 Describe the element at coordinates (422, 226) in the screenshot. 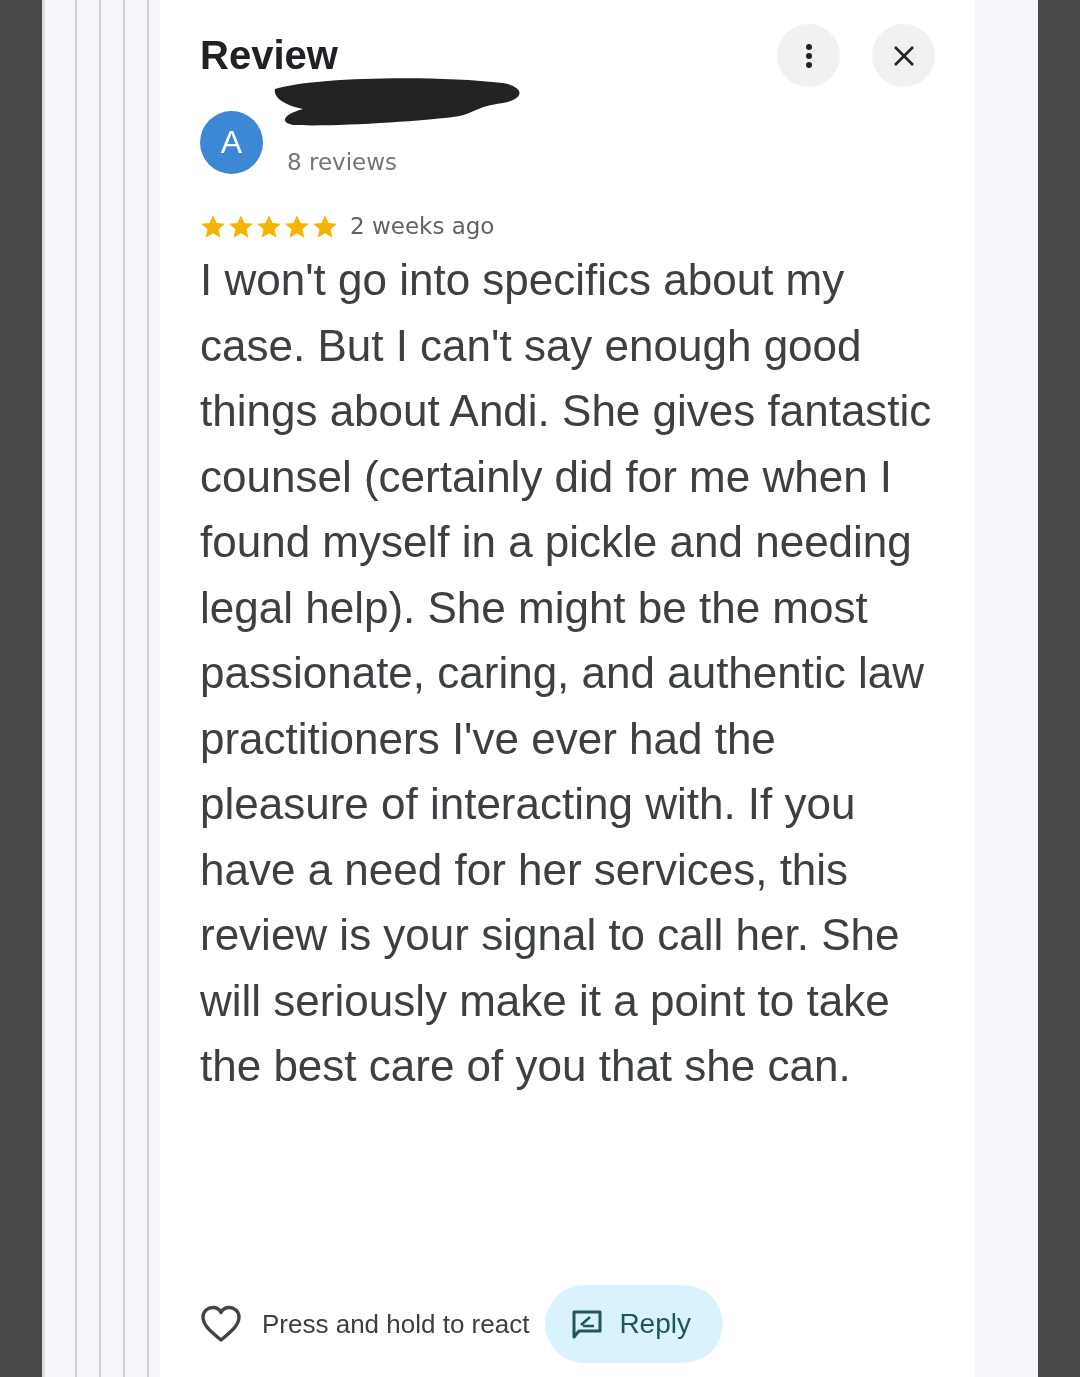

I see `review-time: 2 weeks ago` at that location.